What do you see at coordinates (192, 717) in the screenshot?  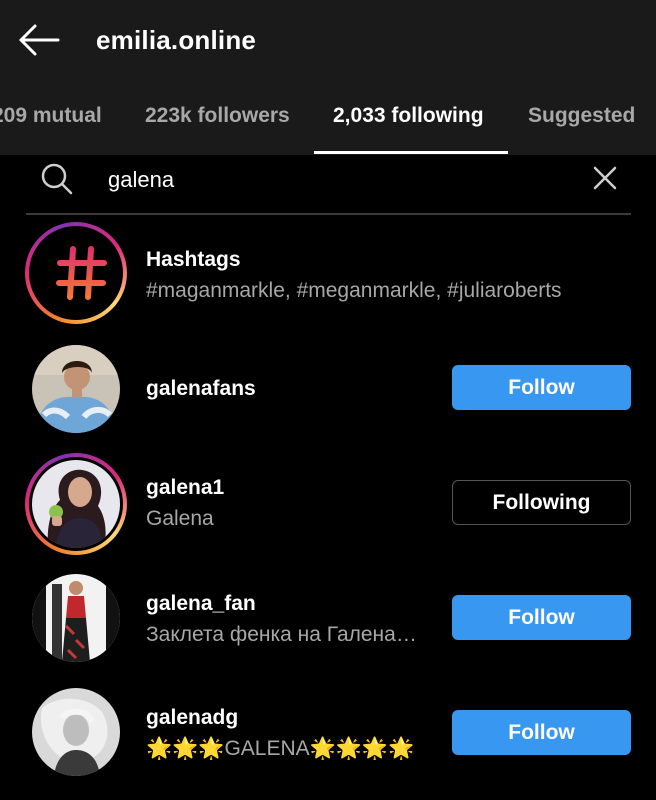 I see `result-username: galenadg` at bounding box center [192, 717].